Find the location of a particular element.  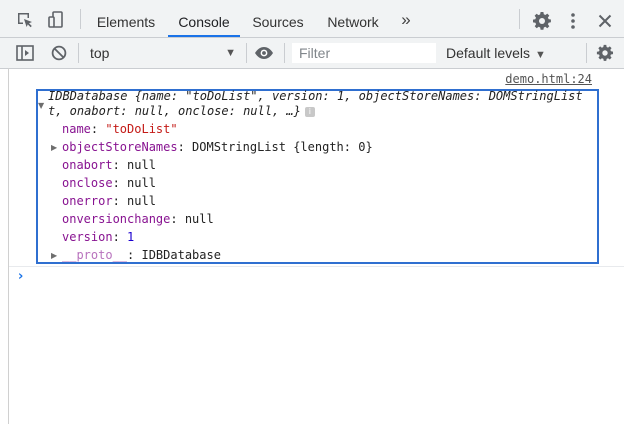

tab-console: Console is located at coordinates (204, 18).